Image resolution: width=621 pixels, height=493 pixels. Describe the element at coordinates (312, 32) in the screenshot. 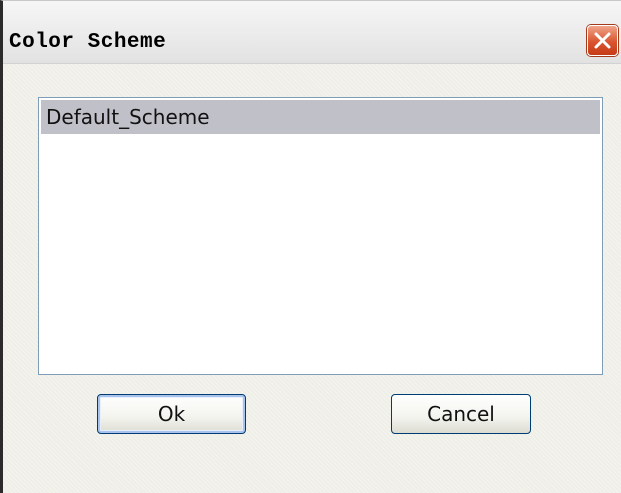

I see `title-bar: Color Scheme` at that location.